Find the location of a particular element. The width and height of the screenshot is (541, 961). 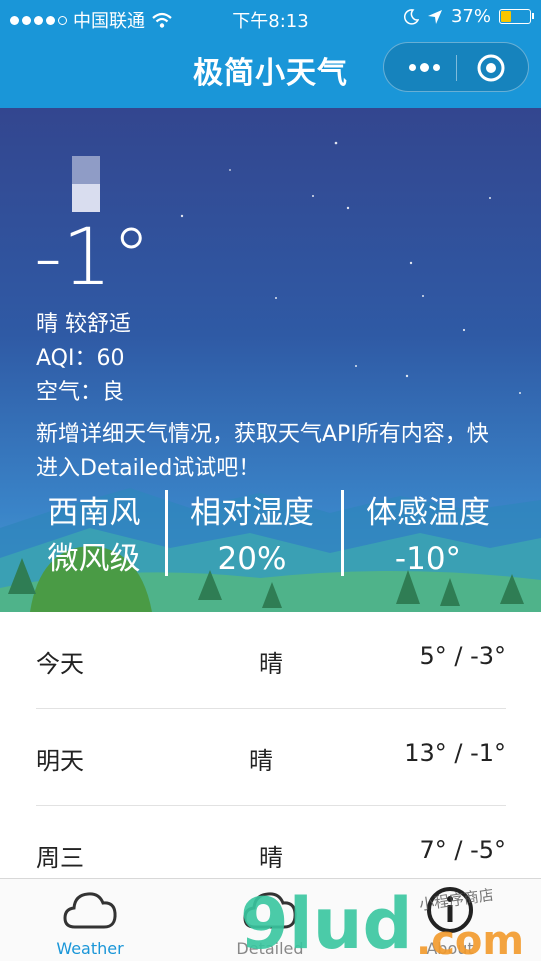

forecast-row: 周三 晴 7° / -5° is located at coordinates (271, 842).